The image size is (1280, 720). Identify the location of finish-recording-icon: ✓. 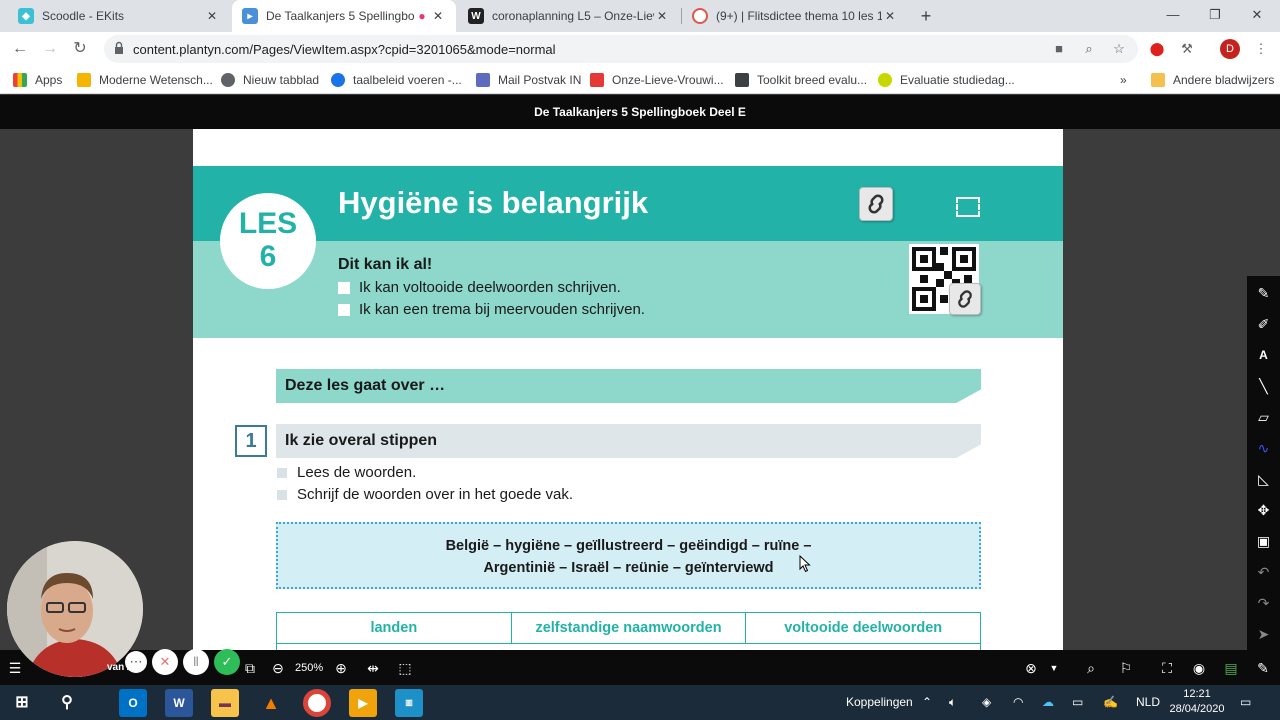
(227, 662).